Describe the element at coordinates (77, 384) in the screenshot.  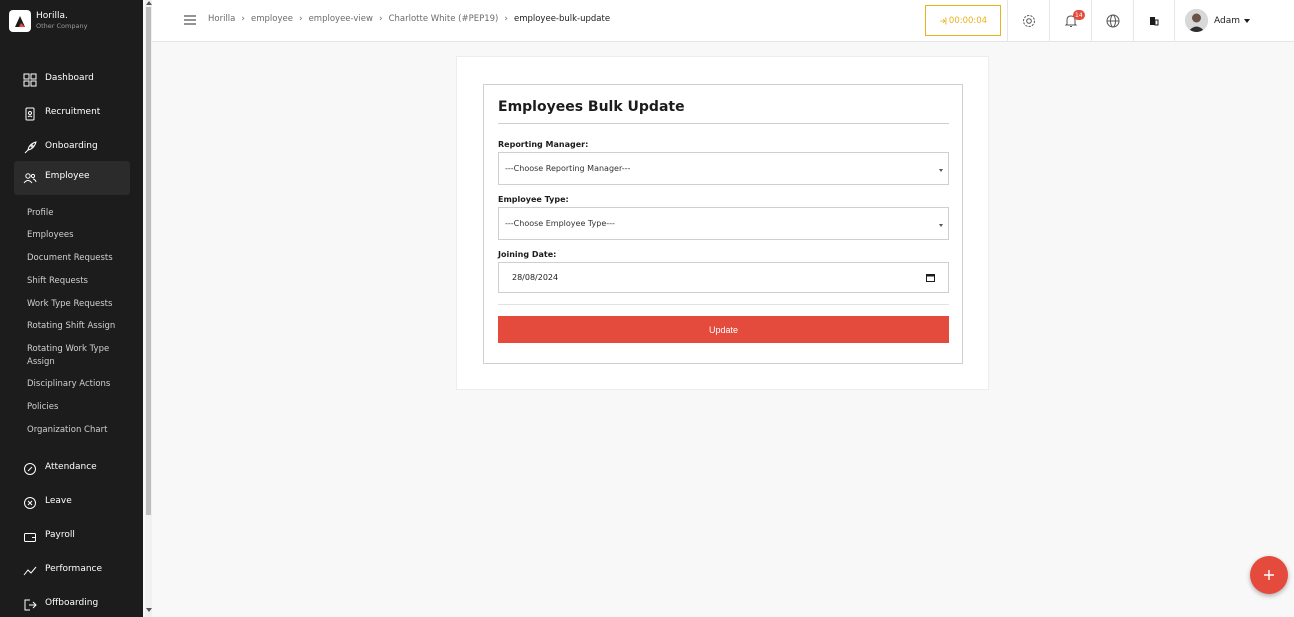
I see `sub-item-disciplinary-actions: Disciplinary Actions` at that location.